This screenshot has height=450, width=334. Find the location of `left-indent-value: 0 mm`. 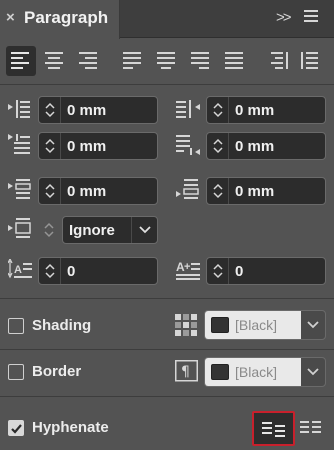

left-indent-value: 0 mm is located at coordinates (86, 110).